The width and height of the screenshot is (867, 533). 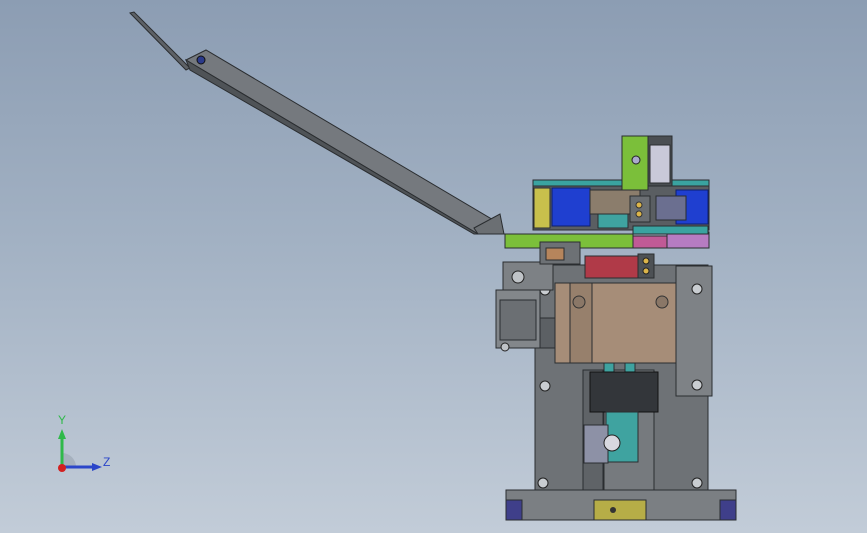 What do you see at coordinates (619, 266) in the screenshot?
I see `red-block` at bounding box center [619, 266].